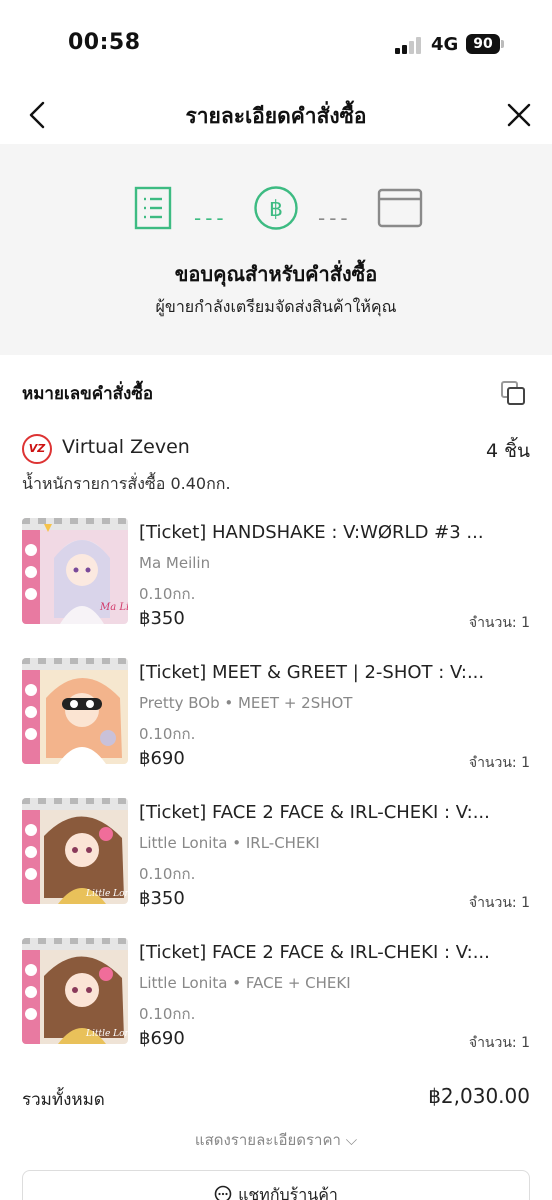 The height and width of the screenshot is (1200, 552). I want to click on nav-bar: รายละเอียดคำสั่งซื้อ, so click(276, 115).